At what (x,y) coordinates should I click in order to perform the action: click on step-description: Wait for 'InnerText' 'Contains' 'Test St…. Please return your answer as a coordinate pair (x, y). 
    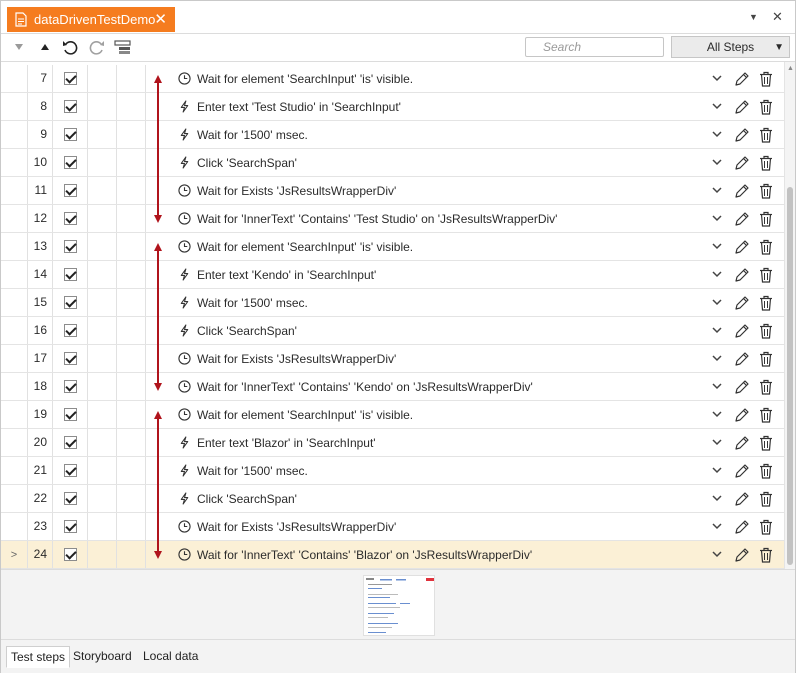
    Looking at the image, I should click on (367, 218).